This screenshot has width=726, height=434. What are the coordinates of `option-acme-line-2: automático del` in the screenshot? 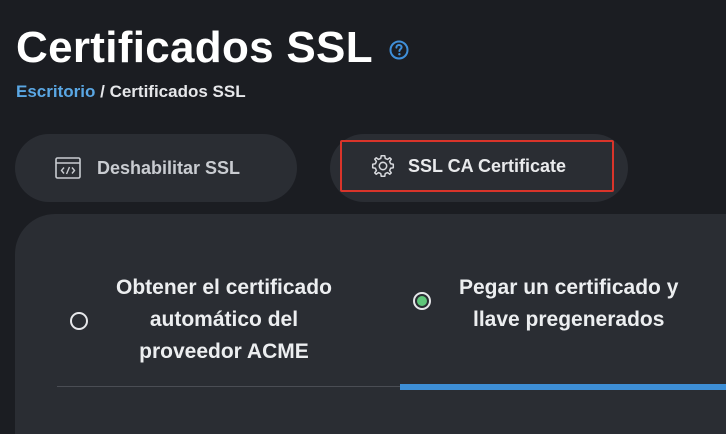 It's located at (224, 319).